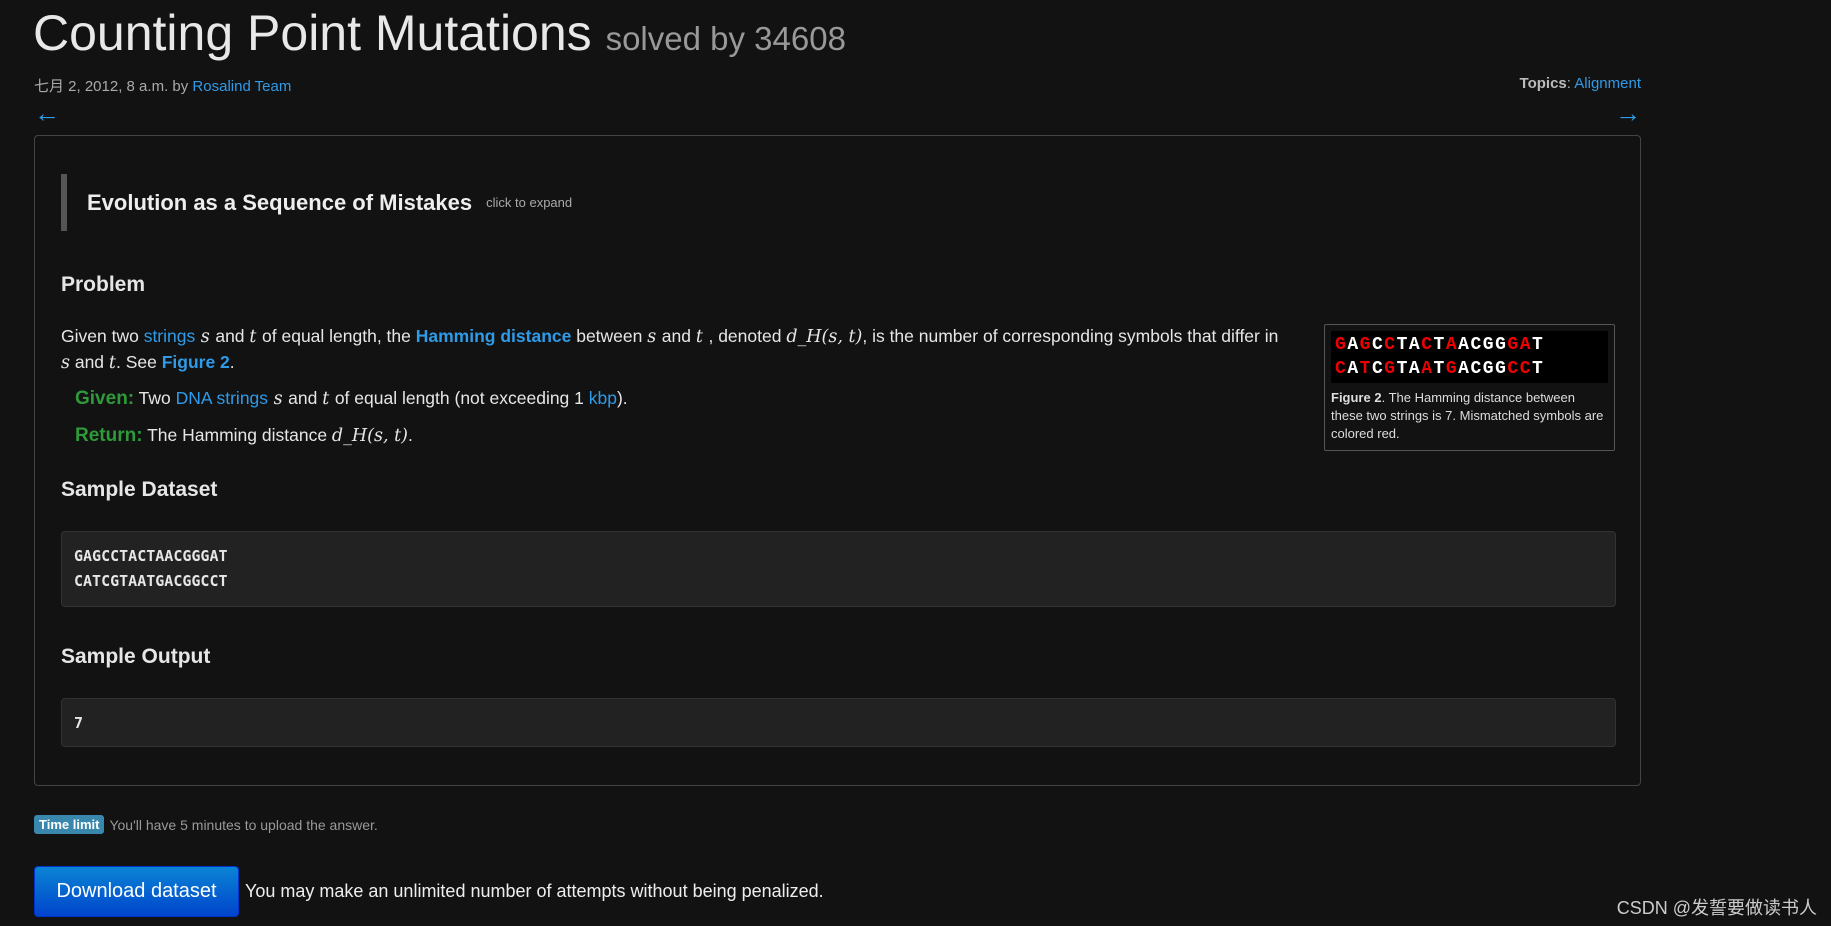 The height and width of the screenshot is (926, 1831). Describe the element at coordinates (1469, 357) in the screenshot. I see `dna-alignment: GAGCCTACTAACGGGAT CATCGTAATGACGGCCT` at that location.